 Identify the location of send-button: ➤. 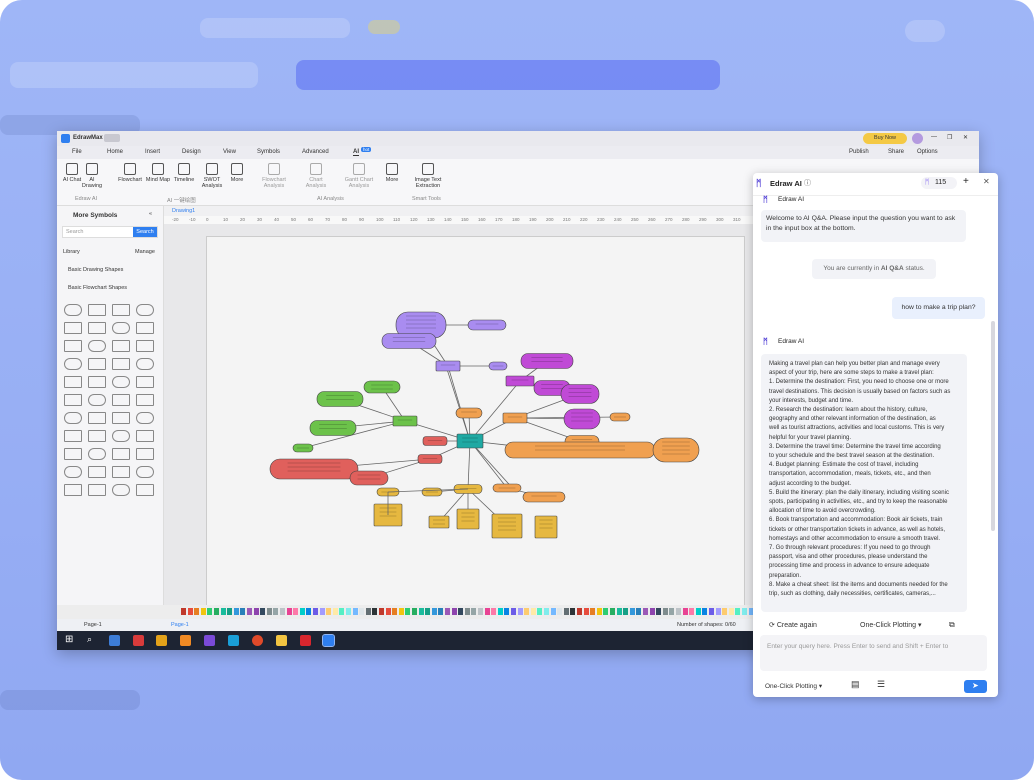
(975, 686).